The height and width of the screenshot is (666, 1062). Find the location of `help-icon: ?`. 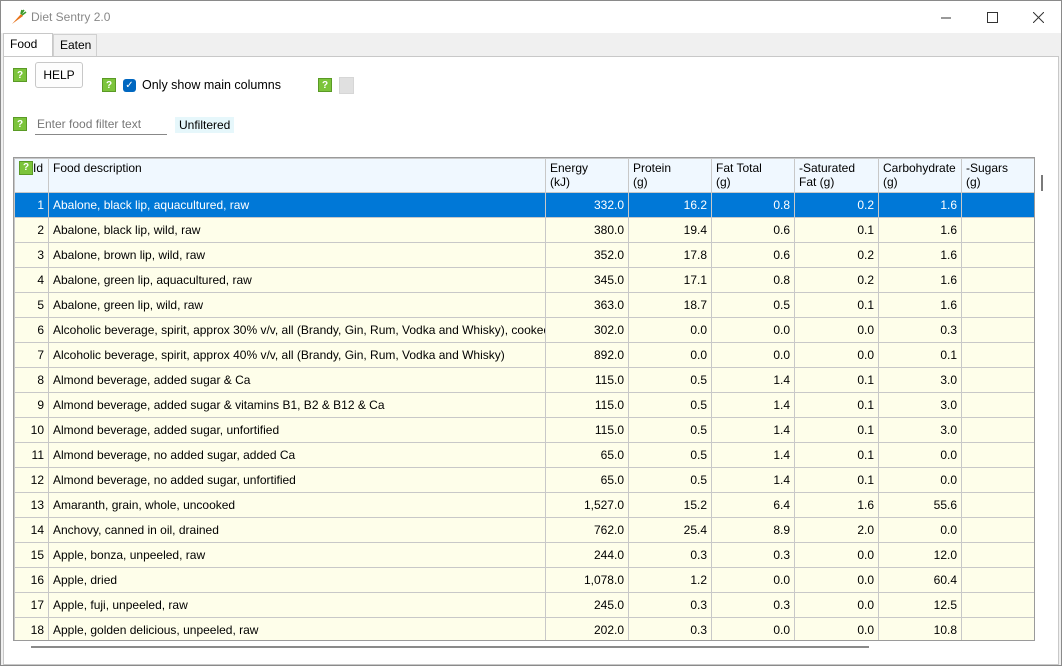

help-icon: ? is located at coordinates (20, 75).